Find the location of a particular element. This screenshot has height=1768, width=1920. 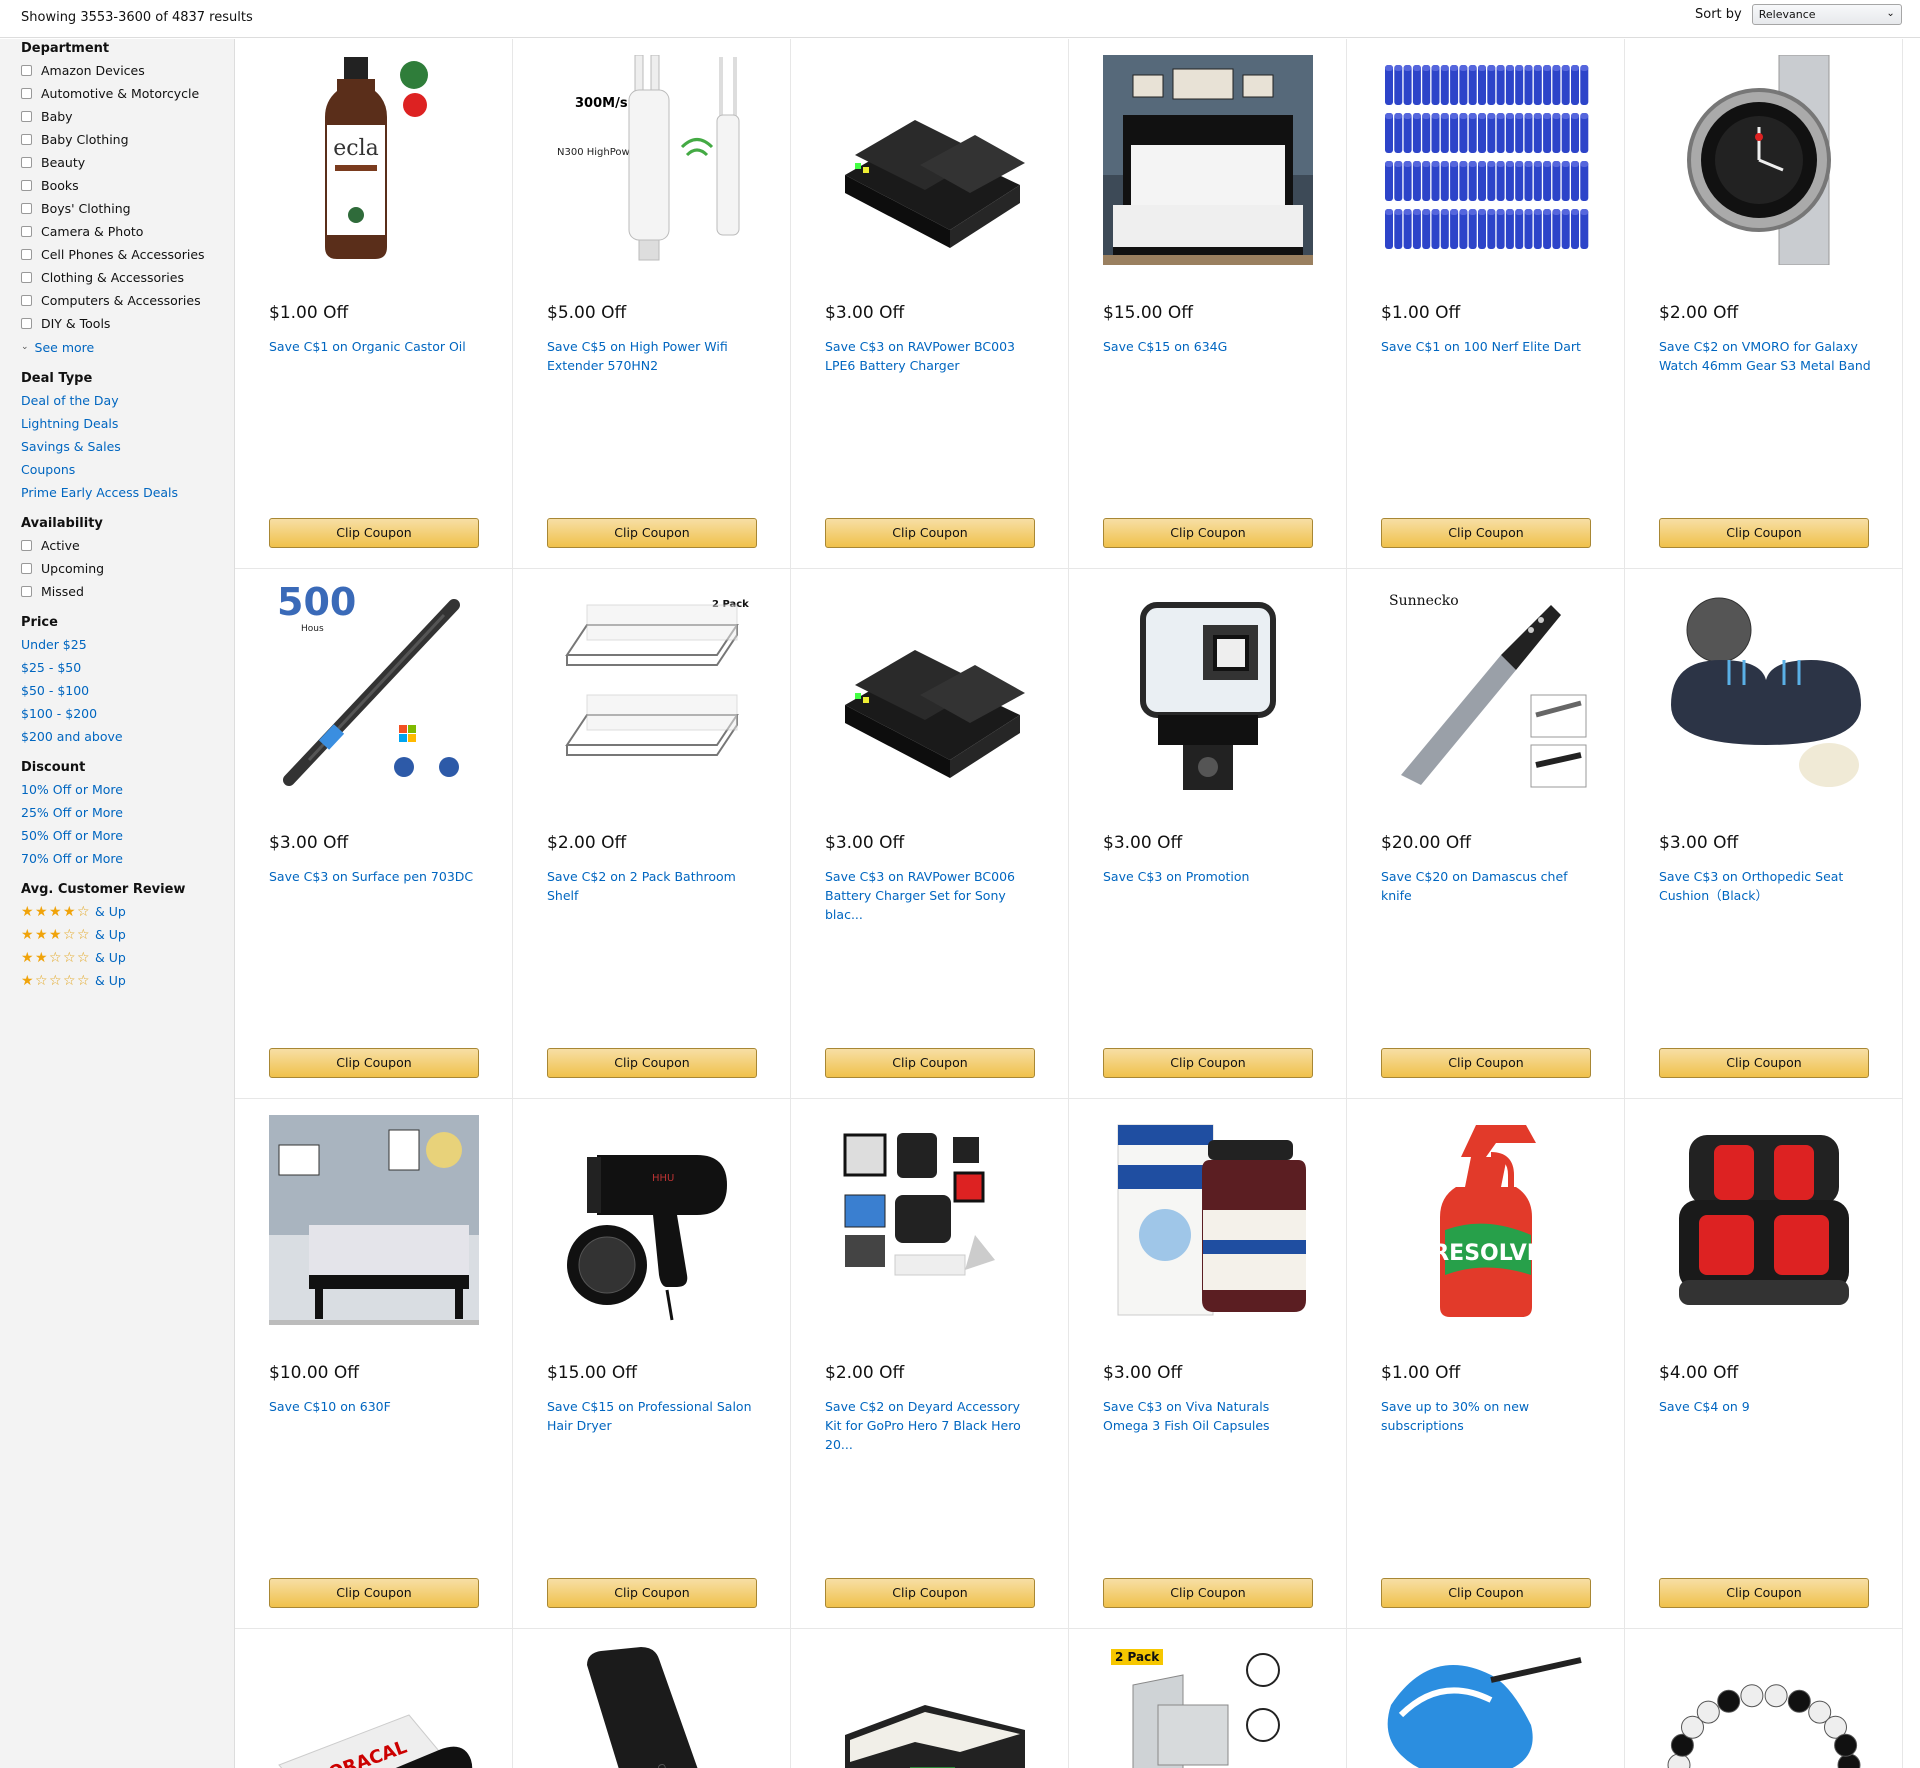

deal-title-link: Save C$1 on Organic Castor Oil is located at coordinates (375, 346).